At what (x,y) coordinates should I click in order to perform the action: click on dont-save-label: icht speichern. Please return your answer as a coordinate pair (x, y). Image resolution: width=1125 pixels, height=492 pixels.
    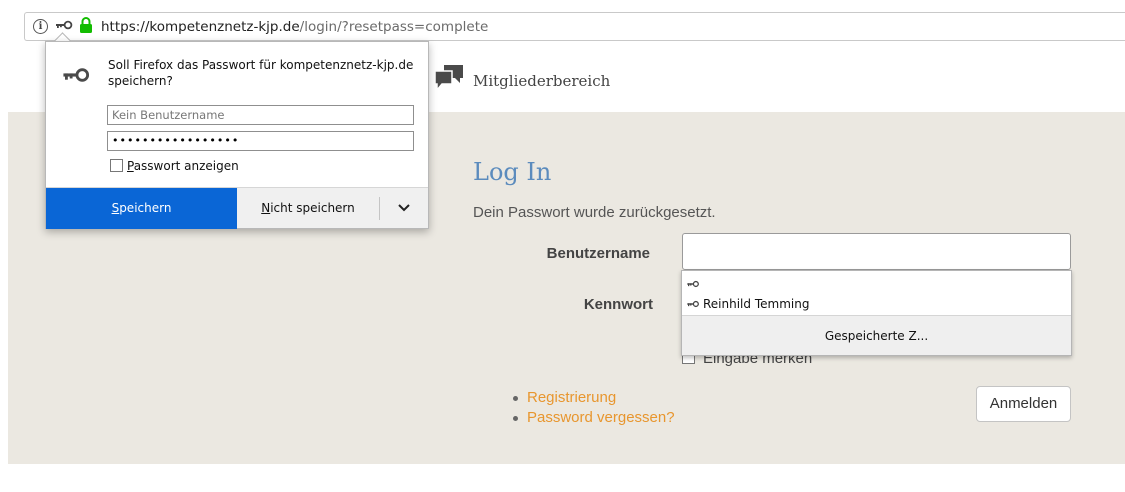
    Looking at the image, I should click on (312, 208).